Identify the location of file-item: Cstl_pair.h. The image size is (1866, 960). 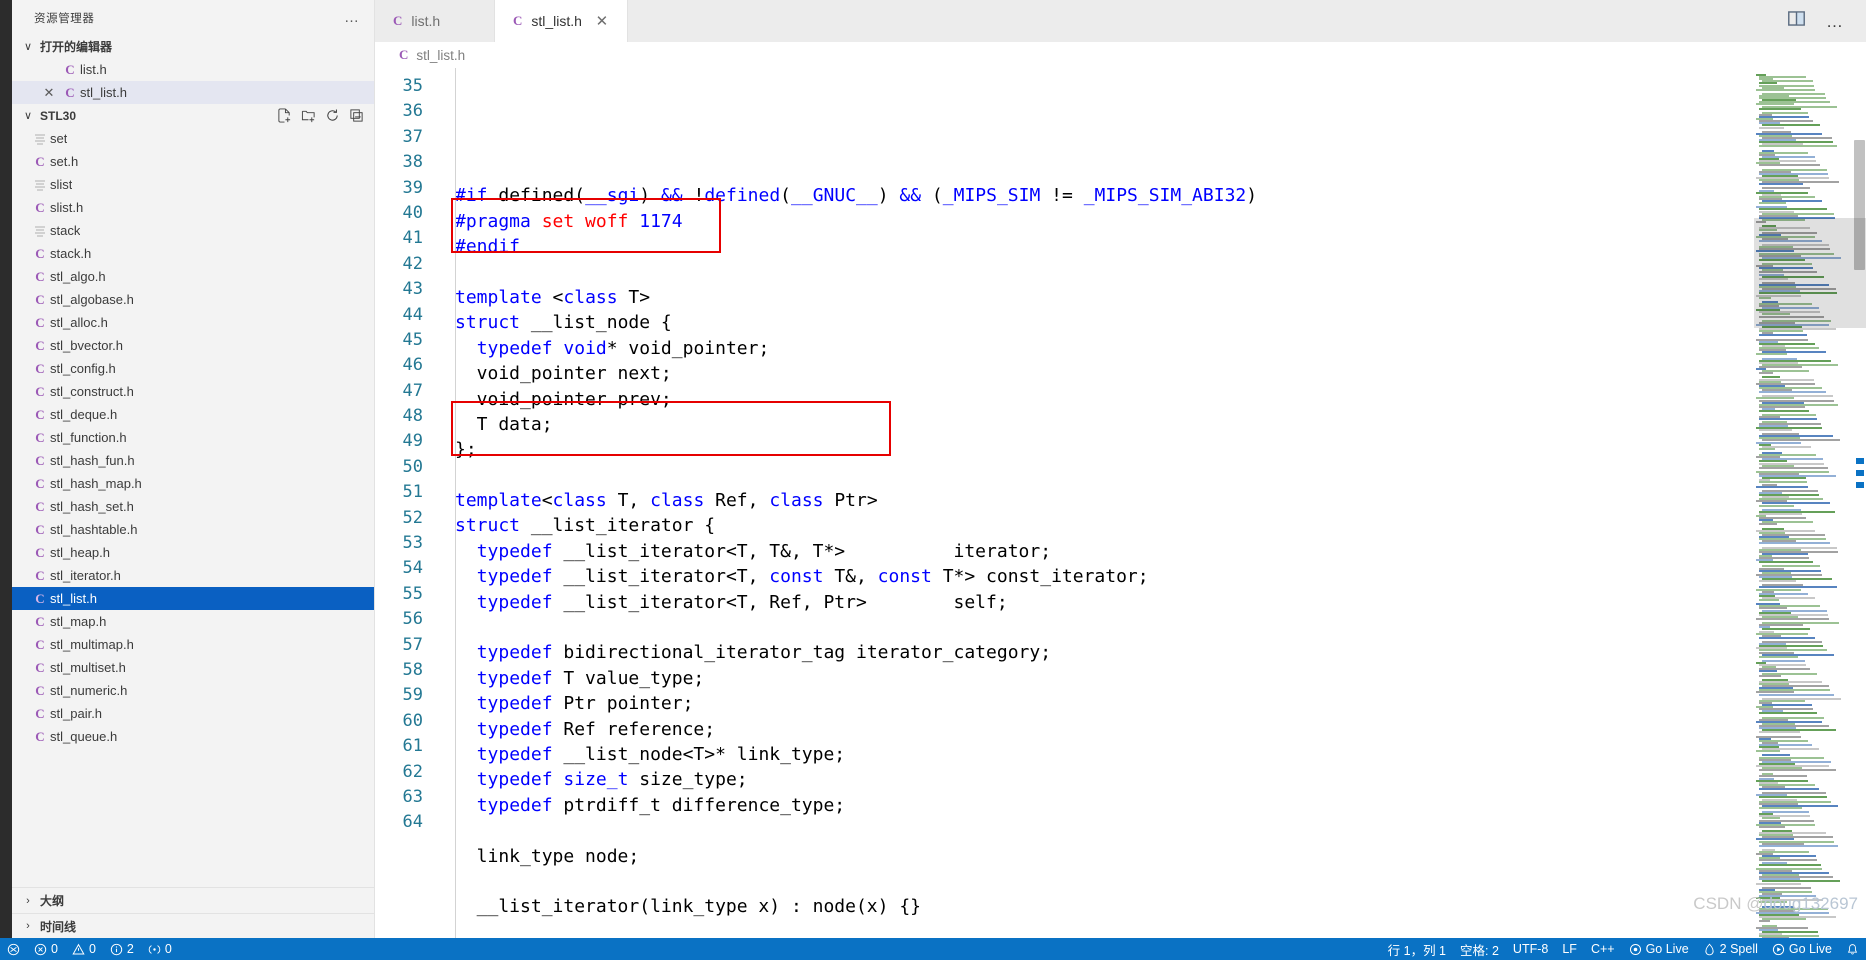
(193, 713).